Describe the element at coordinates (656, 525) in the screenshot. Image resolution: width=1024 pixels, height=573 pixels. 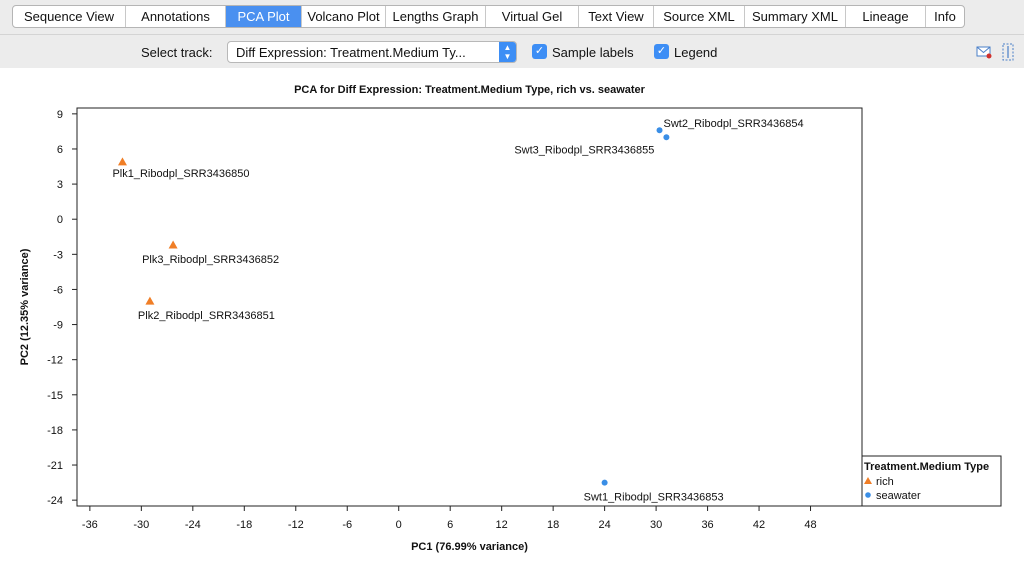
I see `x-tick-label: 30` at that location.